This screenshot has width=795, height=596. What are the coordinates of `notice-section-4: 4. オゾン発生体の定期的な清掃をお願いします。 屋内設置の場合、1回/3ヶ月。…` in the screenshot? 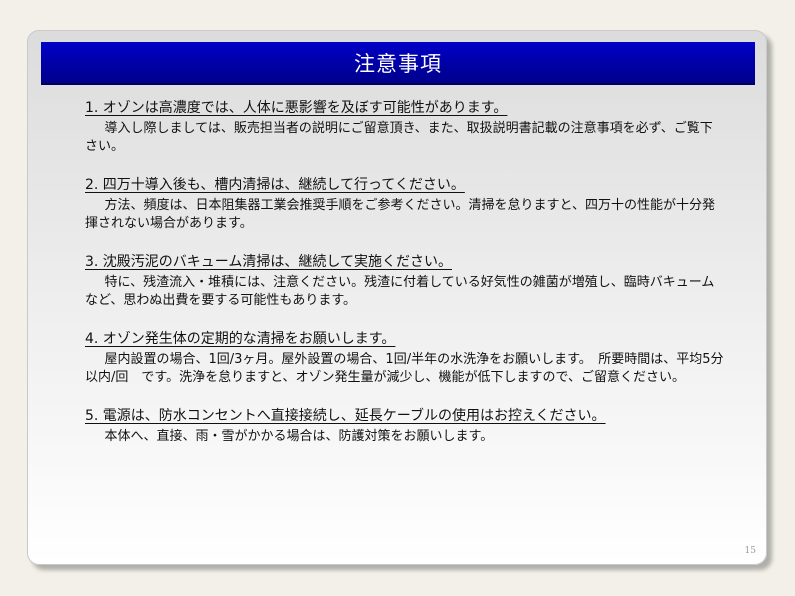 It's located at (405, 358).